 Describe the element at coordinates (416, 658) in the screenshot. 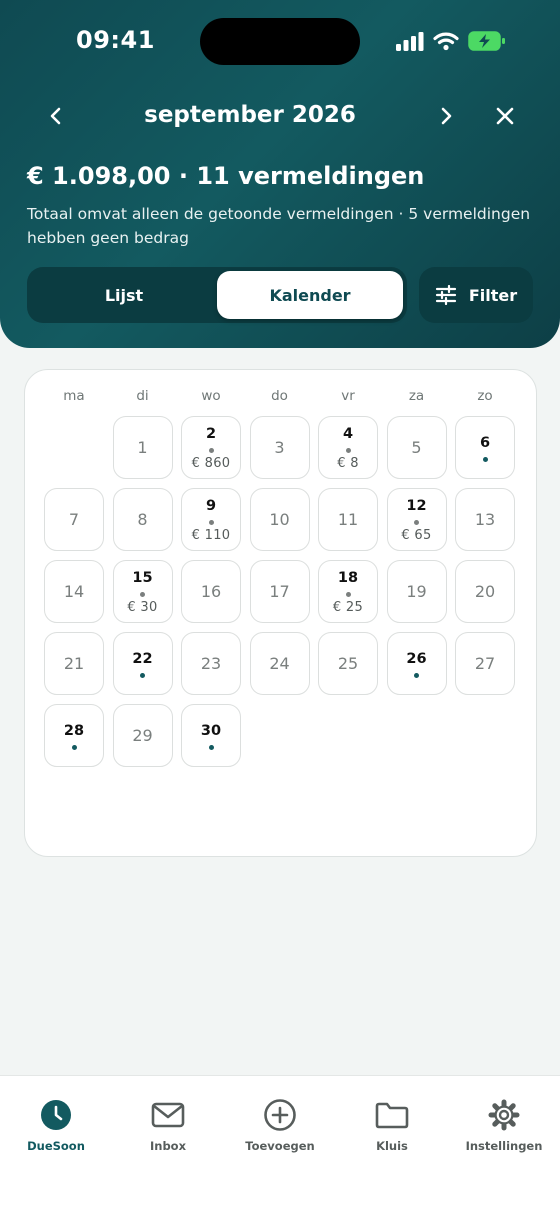

I see `day-number: 26` at that location.